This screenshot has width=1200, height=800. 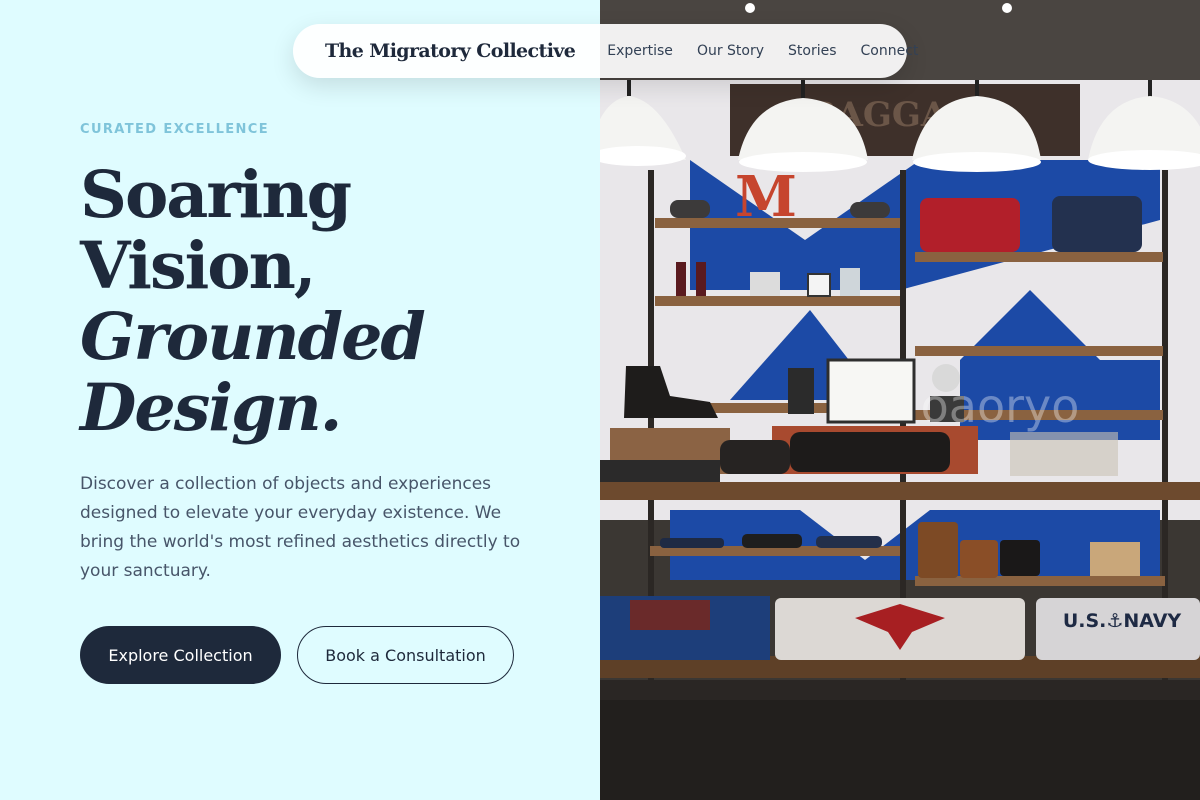 I want to click on nav-link-our-story: Our Story, so click(x=730, y=51).